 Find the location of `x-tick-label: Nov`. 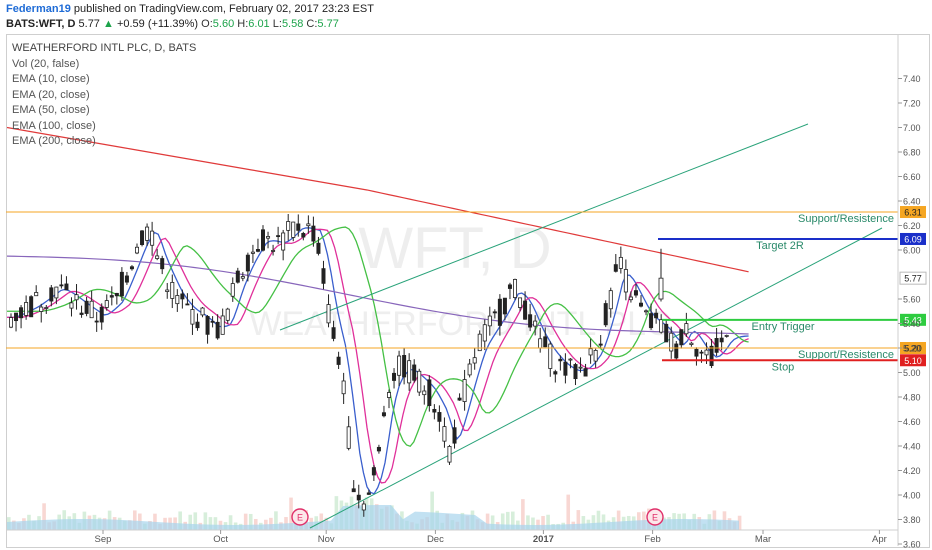

x-tick-label: Nov is located at coordinates (326, 539).